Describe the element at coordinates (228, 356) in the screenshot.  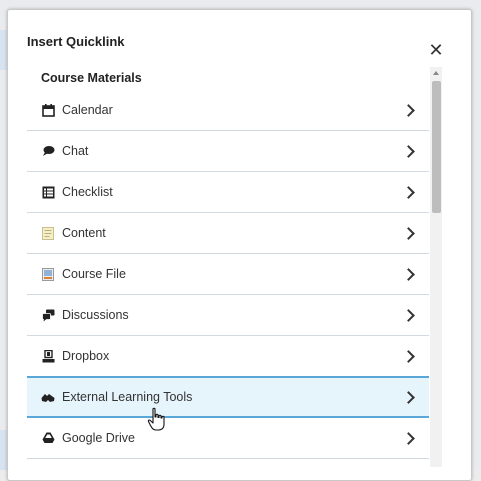
I see `list-item-dropbox: Dropbox` at that location.